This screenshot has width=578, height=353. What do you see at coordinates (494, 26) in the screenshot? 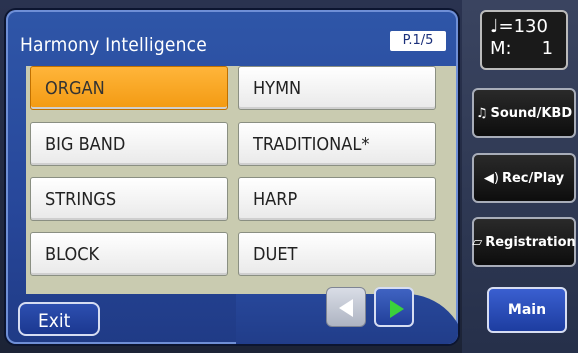
I see `quarter-note-icon: ♩` at bounding box center [494, 26].